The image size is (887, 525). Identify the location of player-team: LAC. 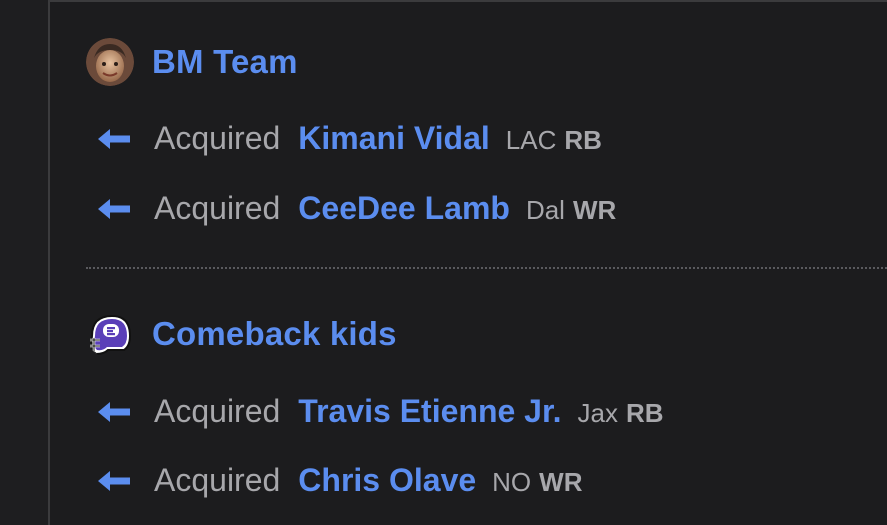
(531, 140).